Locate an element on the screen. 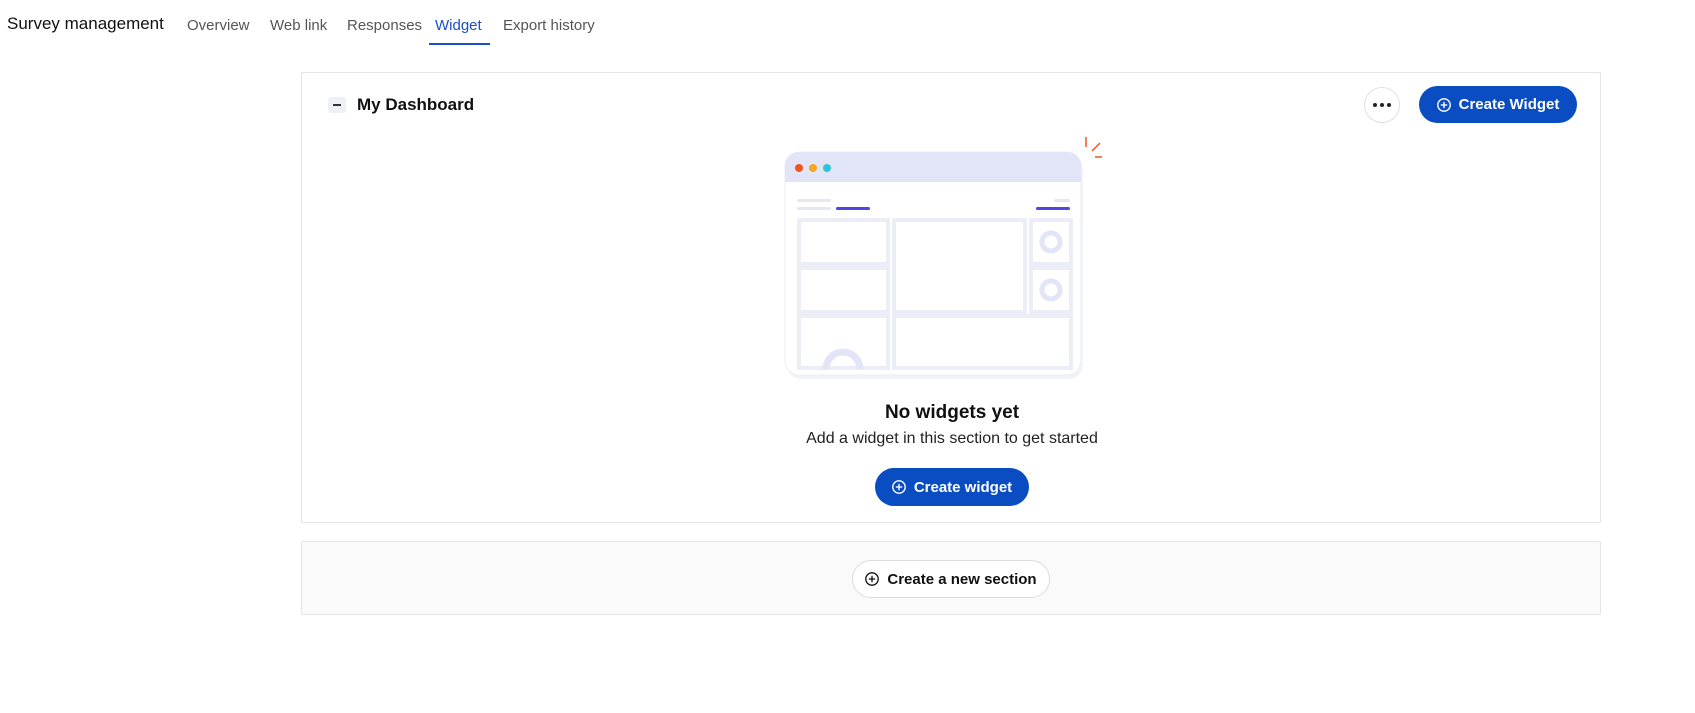 The image size is (1695, 713). create-new-section-label: Create a new section is located at coordinates (962, 579).